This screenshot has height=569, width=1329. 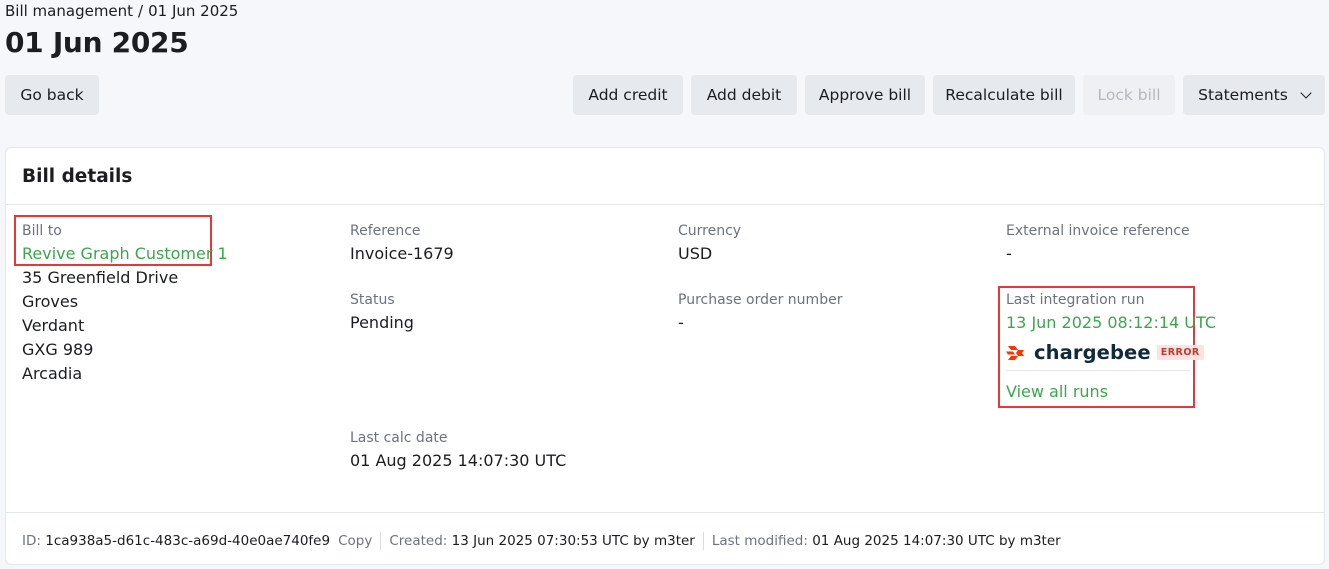 I want to click on chargebee-wordmark: chargebee, so click(x=1092, y=352).